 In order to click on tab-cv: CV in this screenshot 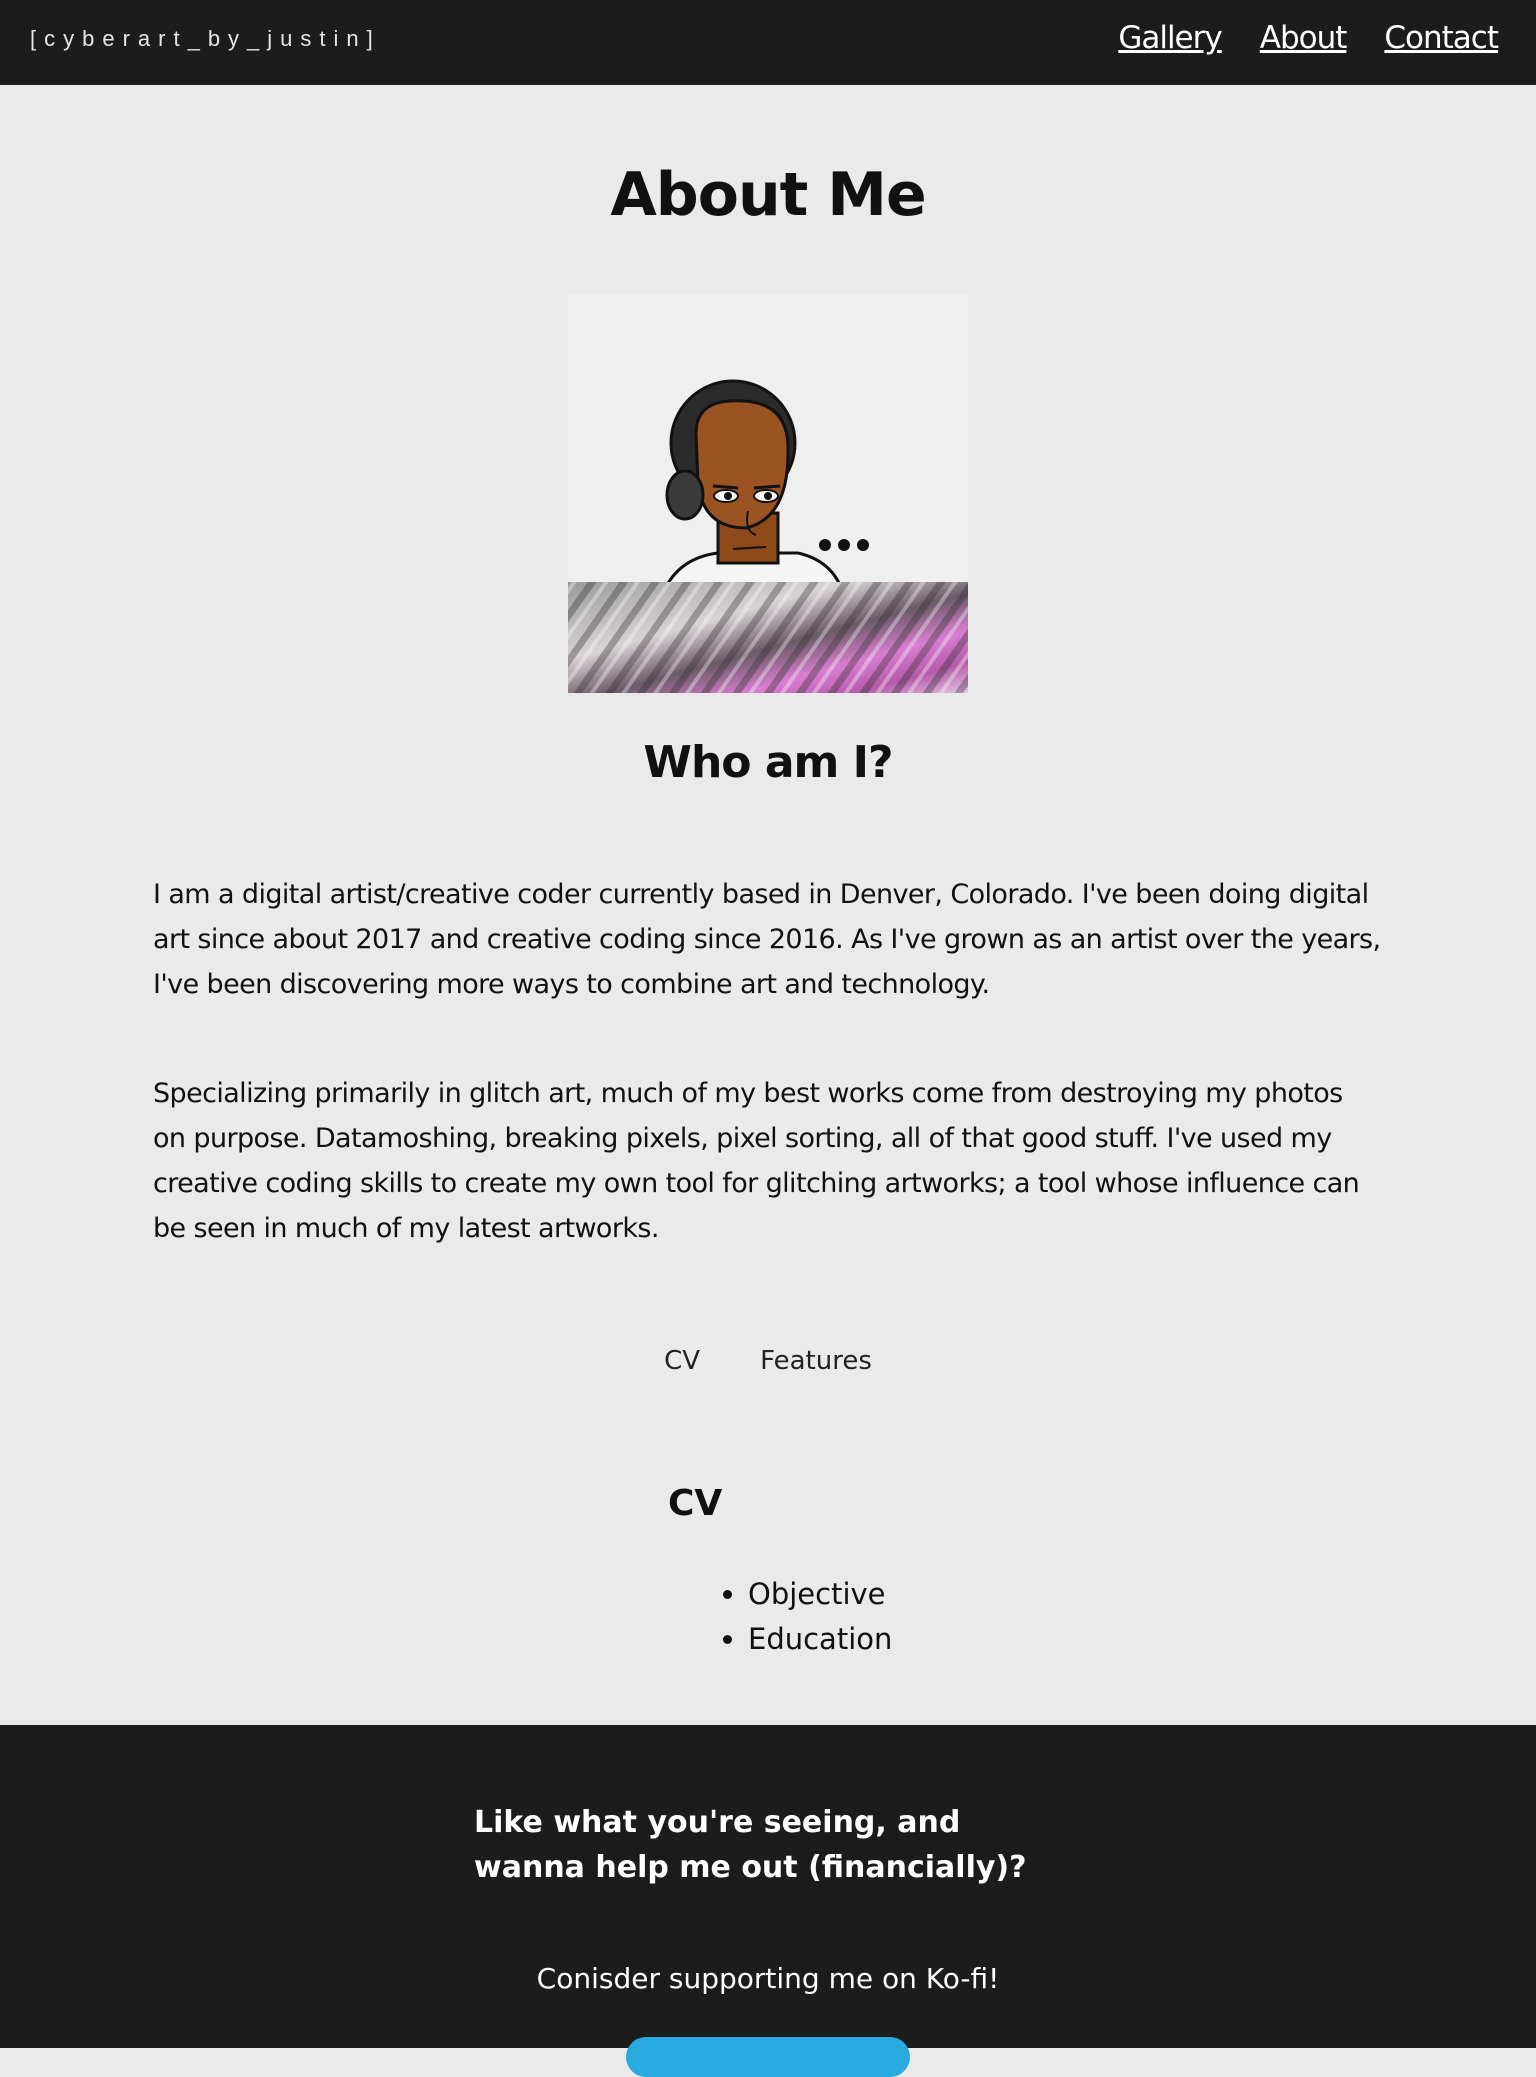, I will do `click(682, 1361)`.